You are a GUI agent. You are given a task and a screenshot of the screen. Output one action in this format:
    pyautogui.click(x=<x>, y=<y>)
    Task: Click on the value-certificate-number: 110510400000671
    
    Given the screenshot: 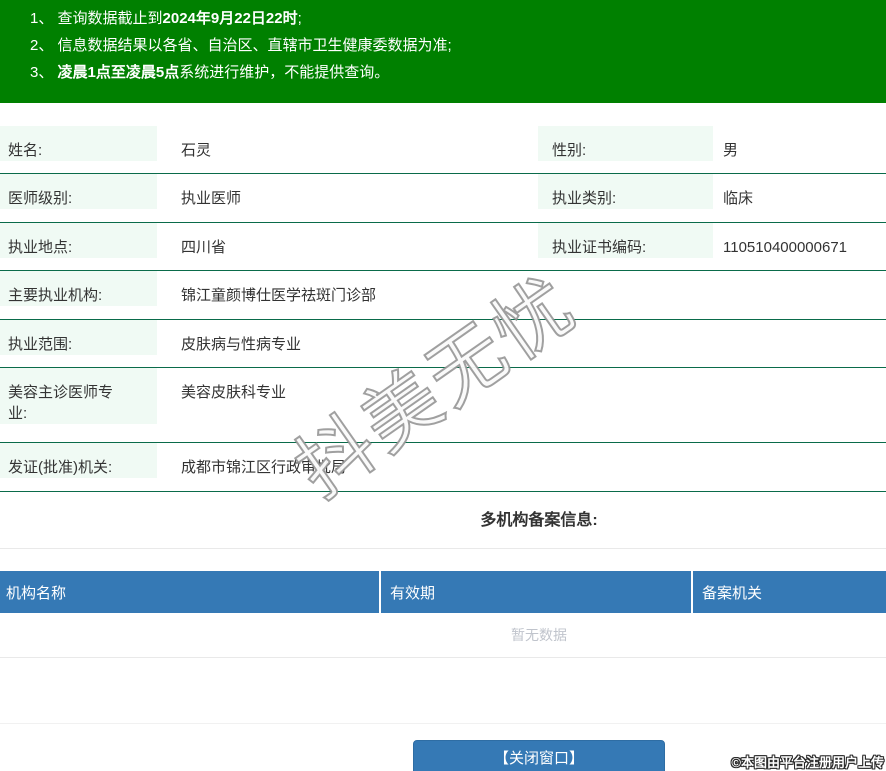 What is the action you would take?
    pyautogui.click(x=785, y=247)
    